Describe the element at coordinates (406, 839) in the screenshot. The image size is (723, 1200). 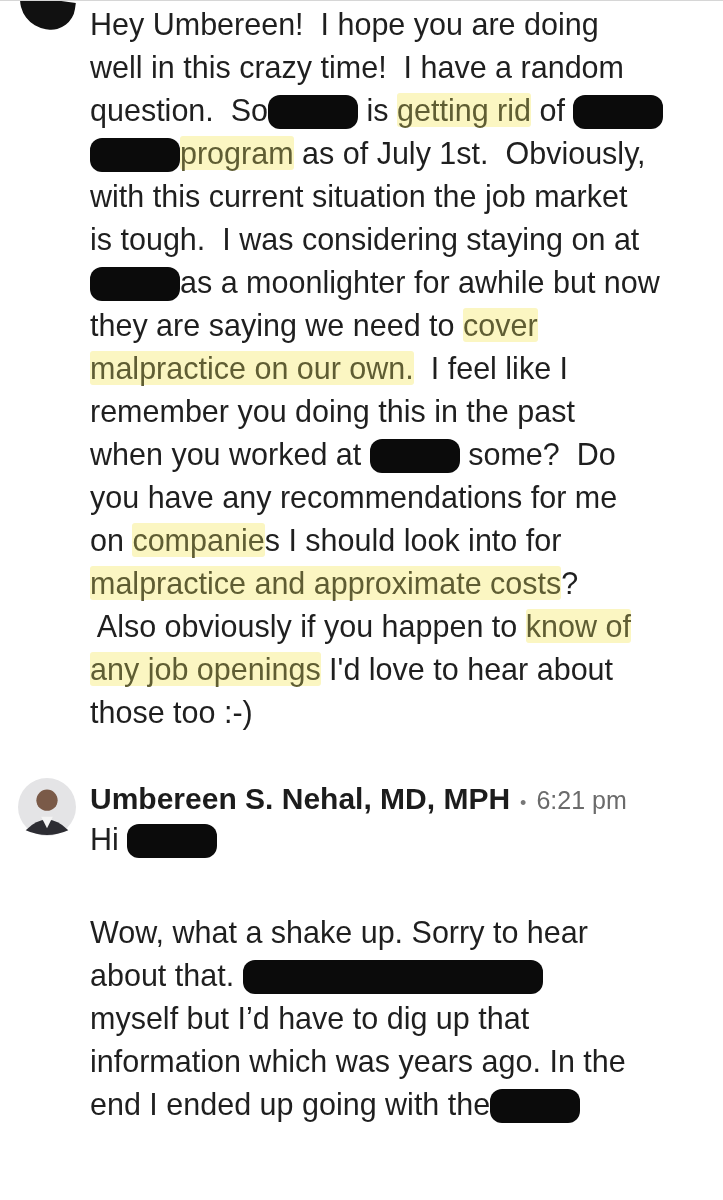
I see `message-text: Hi` at that location.